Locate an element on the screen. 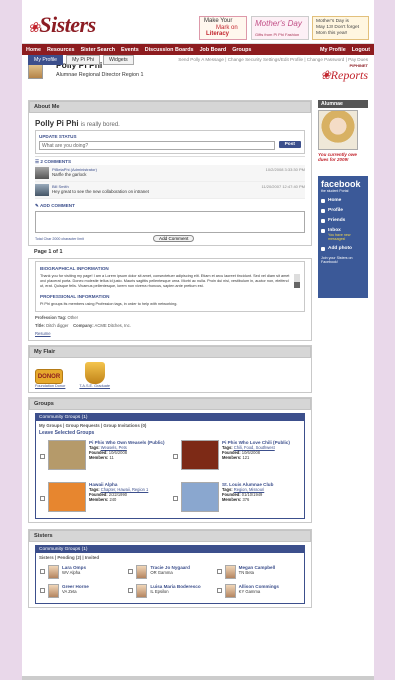 Image resolution: width=395 pixels, height=680 pixels. professional-label: PROFESSIONAL INFORMATION is located at coordinates (75, 297).